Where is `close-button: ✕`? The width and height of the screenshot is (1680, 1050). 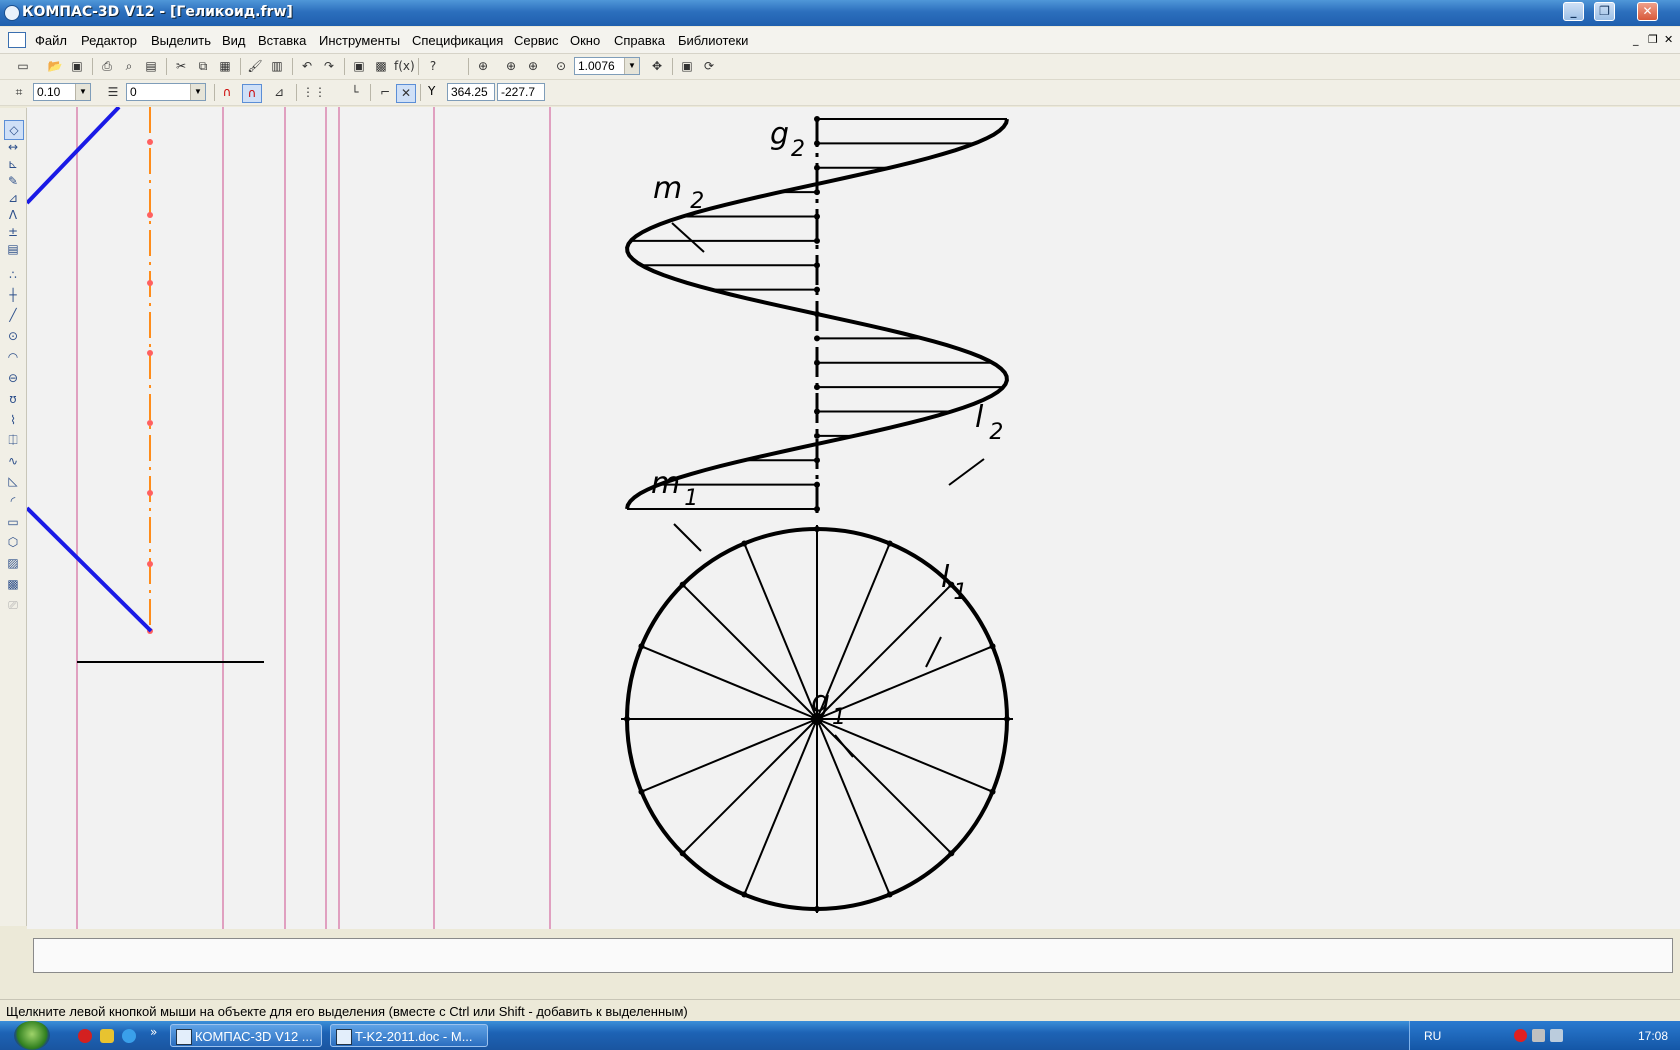 close-button: ✕ is located at coordinates (1647, 11).